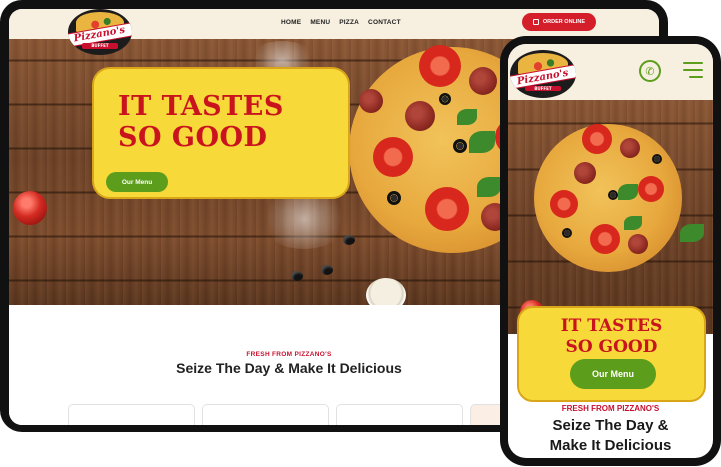 Image resolution: width=721 pixels, height=467 pixels. What do you see at coordinates (610, 435) in the screenshot?
I see `mobile-section-heading: Seize The Day & Make It Delicious` at bounding box center [610, 435].